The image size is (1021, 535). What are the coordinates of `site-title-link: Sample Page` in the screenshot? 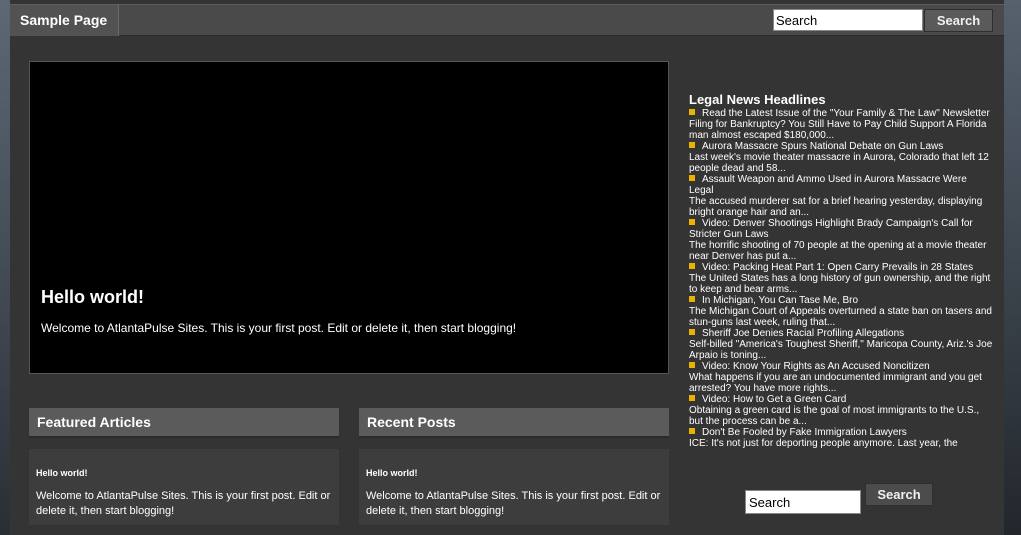 It's located at (64, 20).